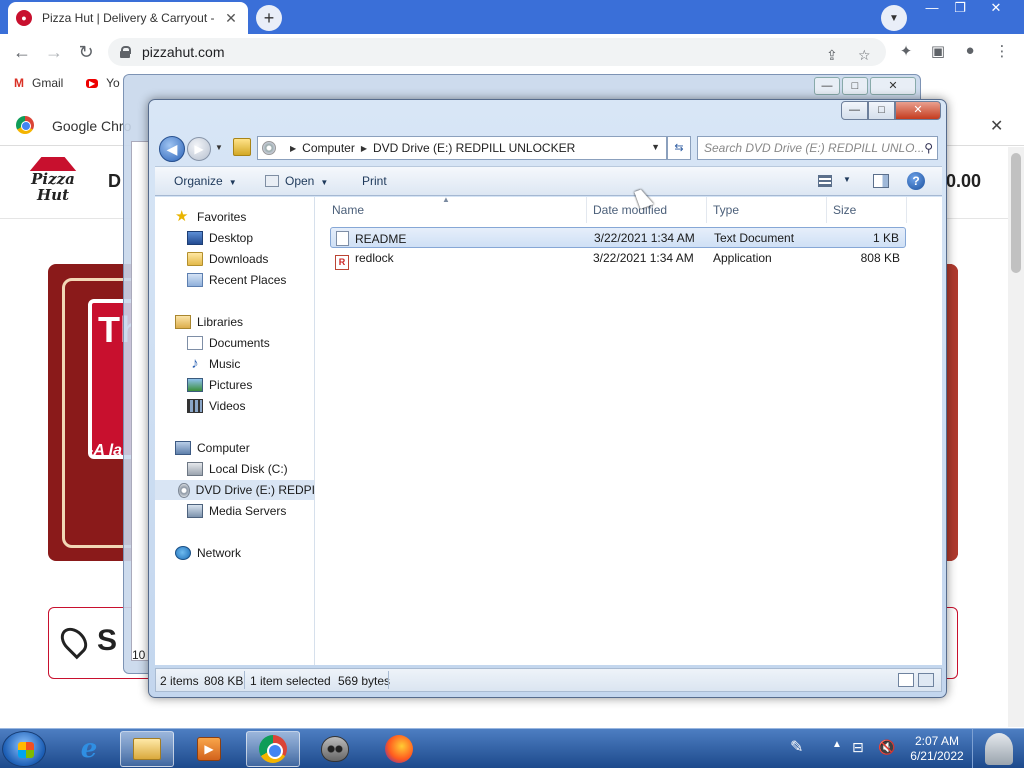 The image size is (1024, 768). I want to click on address-dropdown-icon: ▼, so click(655, 147).